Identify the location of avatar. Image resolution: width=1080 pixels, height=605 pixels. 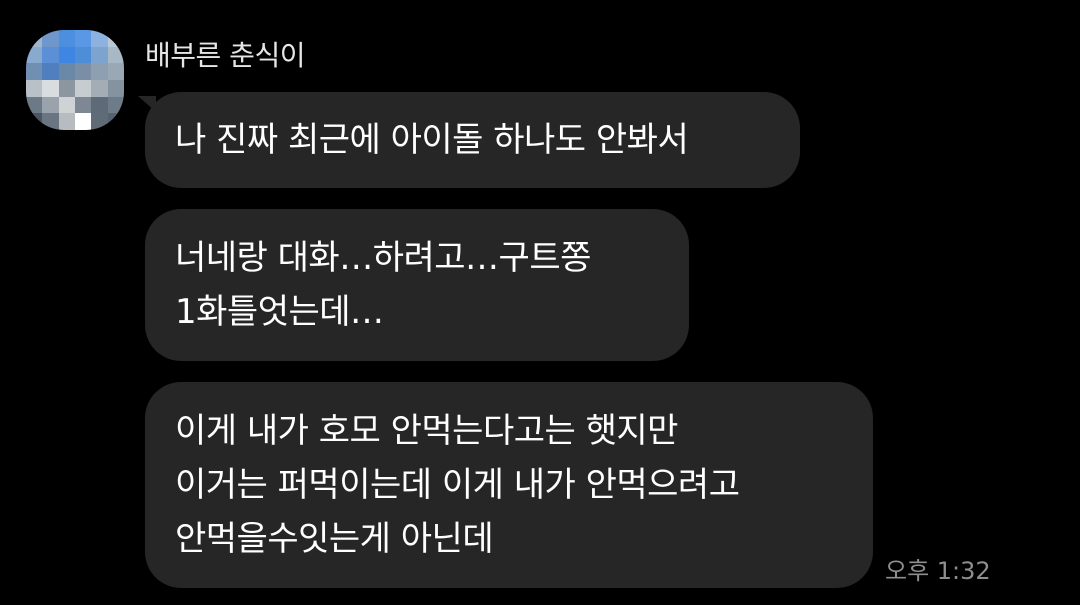
(75, 80).